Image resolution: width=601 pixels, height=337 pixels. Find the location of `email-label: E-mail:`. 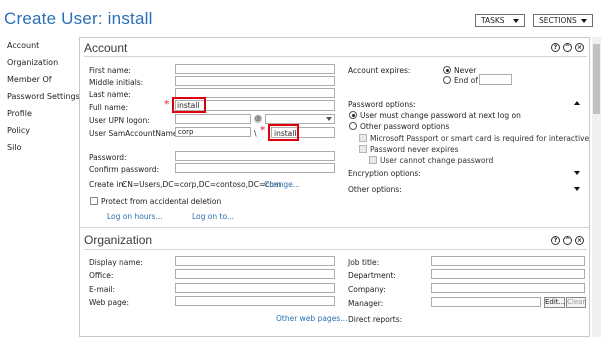

email-label: E-mail: is located at coordinates (102, 289).